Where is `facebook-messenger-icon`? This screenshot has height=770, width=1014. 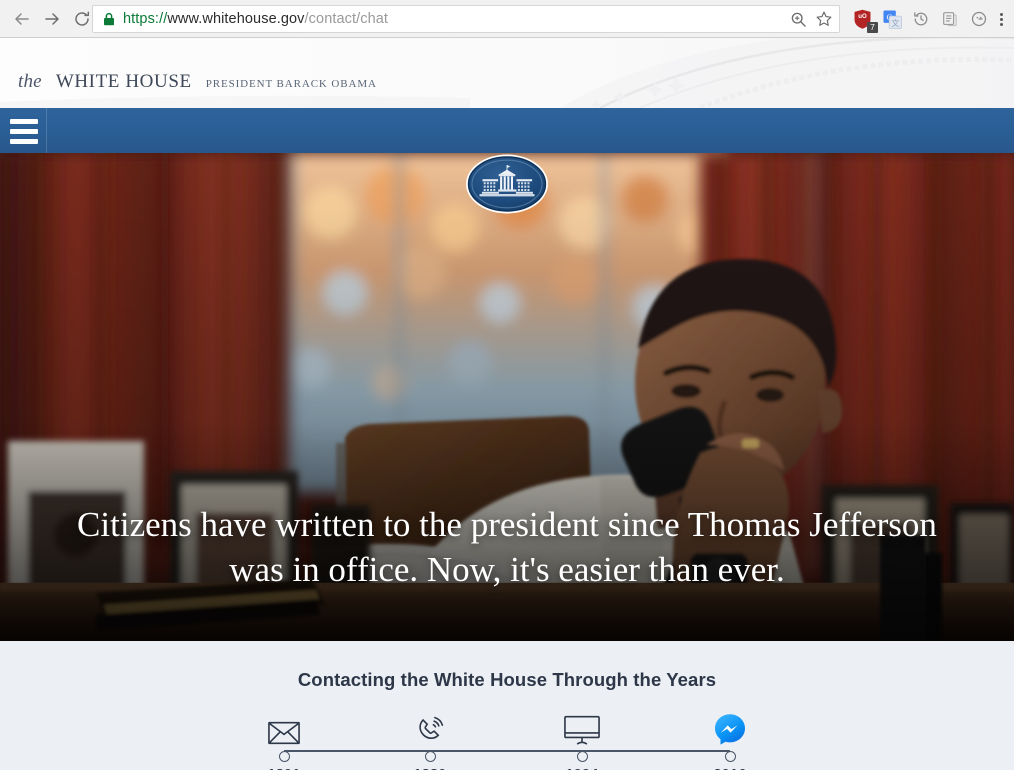
facebook-messenger-icon is located at coordinates (730, 727).